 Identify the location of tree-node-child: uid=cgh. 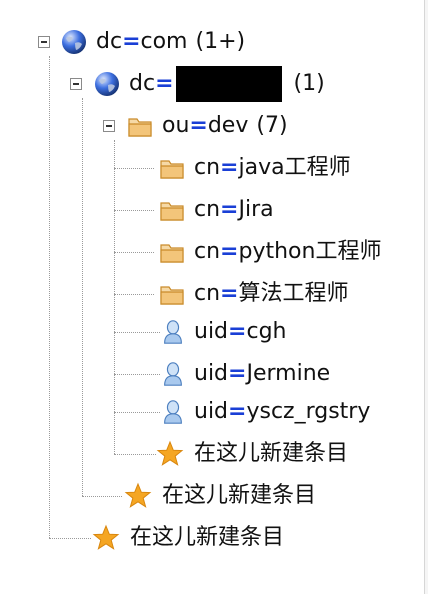
(223, 332).